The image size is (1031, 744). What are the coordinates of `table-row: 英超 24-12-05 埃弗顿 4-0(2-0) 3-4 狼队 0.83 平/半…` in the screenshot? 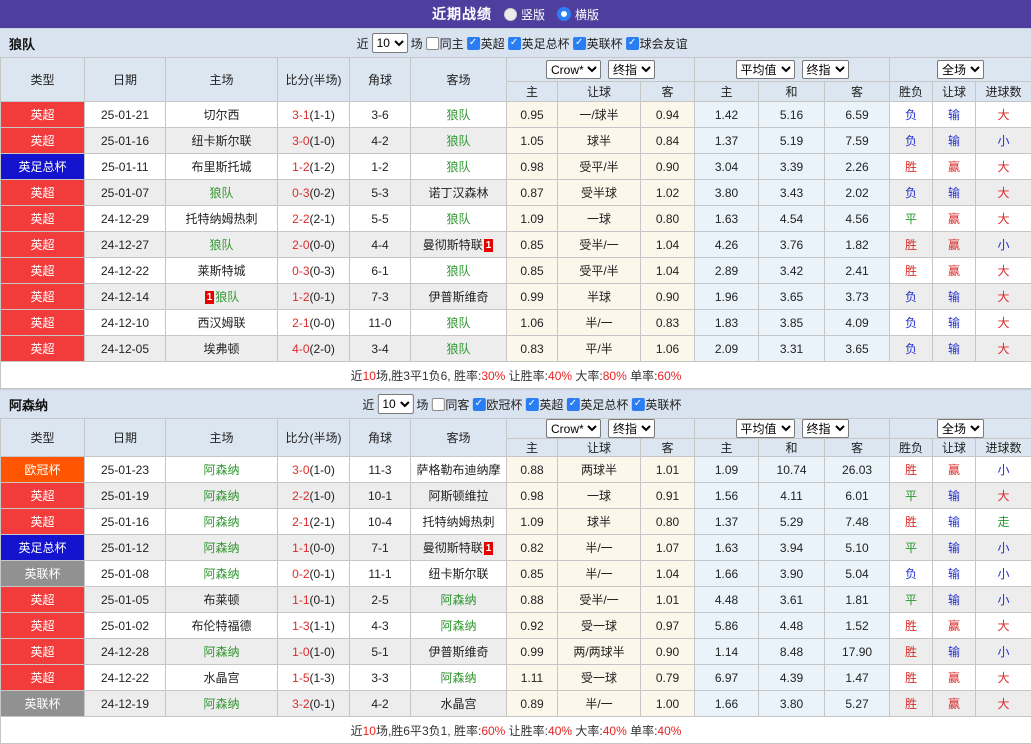 It's located at (516, 349).